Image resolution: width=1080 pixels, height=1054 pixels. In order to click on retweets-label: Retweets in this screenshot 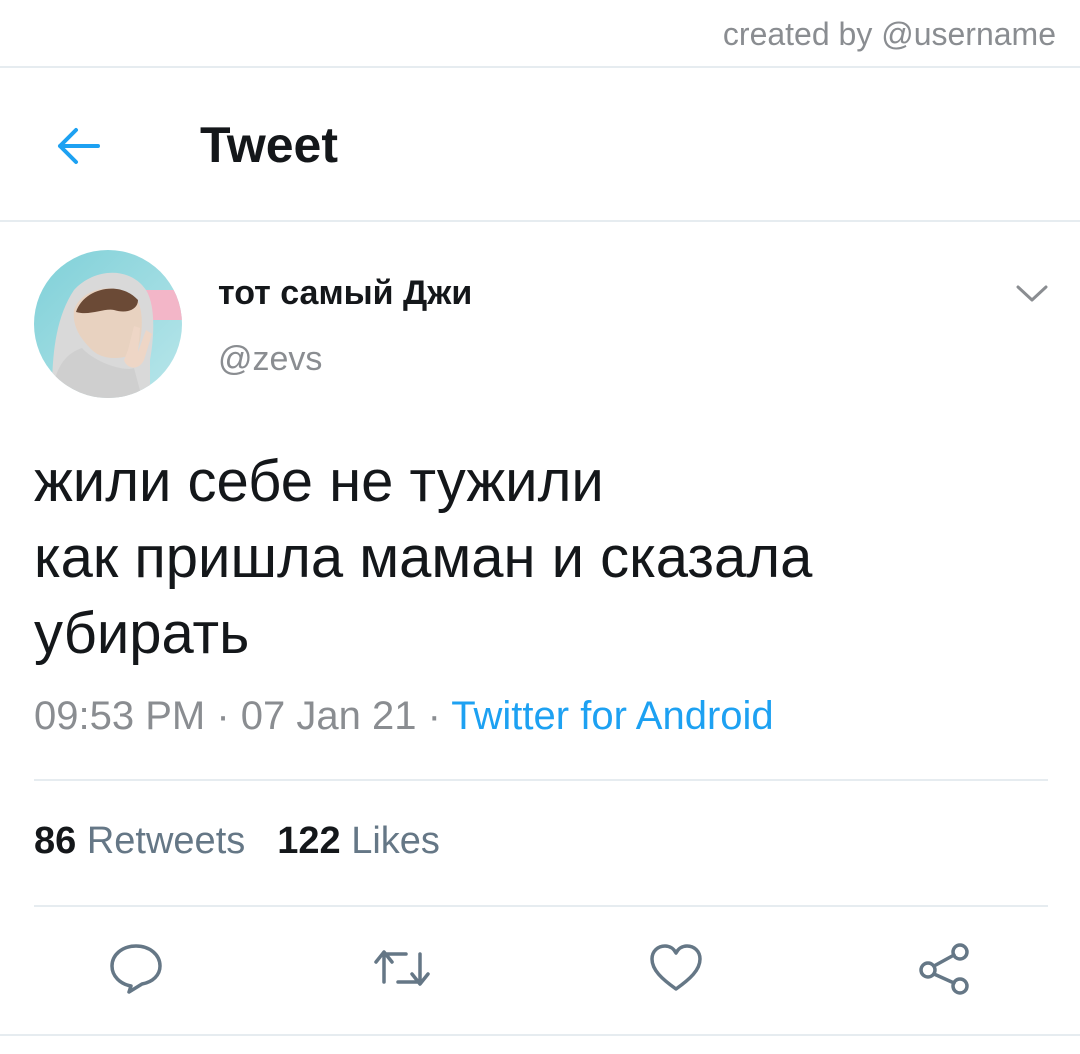, I will do `click(166, 841)`.